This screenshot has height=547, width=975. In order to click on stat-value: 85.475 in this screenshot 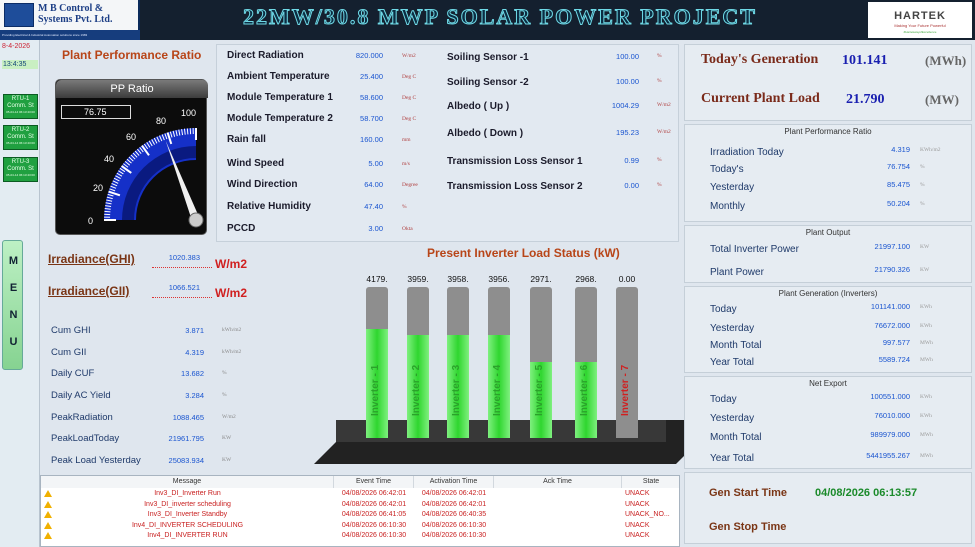, I will do `click(898, 184)`.